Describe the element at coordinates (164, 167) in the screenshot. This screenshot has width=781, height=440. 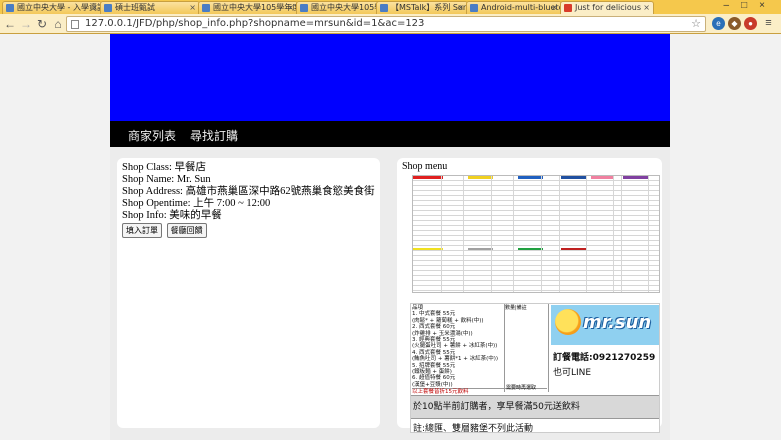
I see `shop-class: Shop Class: 早餐店` at that location.